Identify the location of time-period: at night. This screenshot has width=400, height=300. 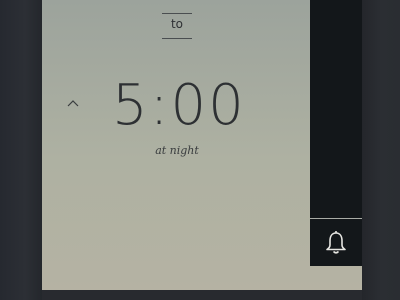
(177, 150).